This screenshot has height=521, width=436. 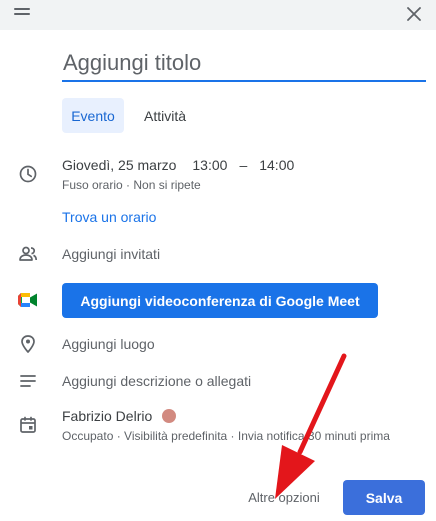 What do you see at coordinates (28, 381) in the screenshot?
I see `description-icon` at bounding box center [28, 381].